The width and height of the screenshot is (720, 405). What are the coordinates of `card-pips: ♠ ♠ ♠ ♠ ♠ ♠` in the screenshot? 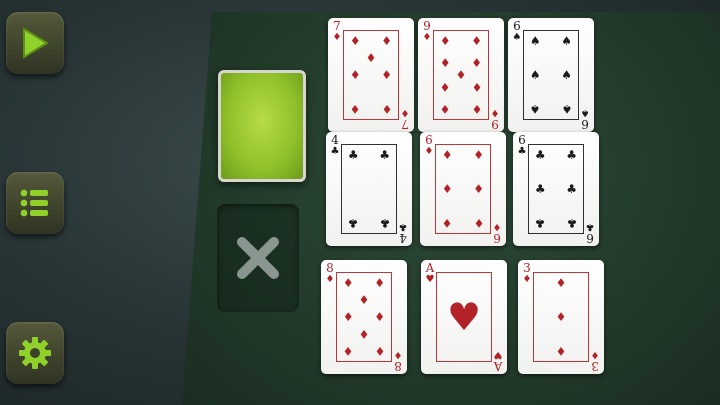 It's located at (551, 75).